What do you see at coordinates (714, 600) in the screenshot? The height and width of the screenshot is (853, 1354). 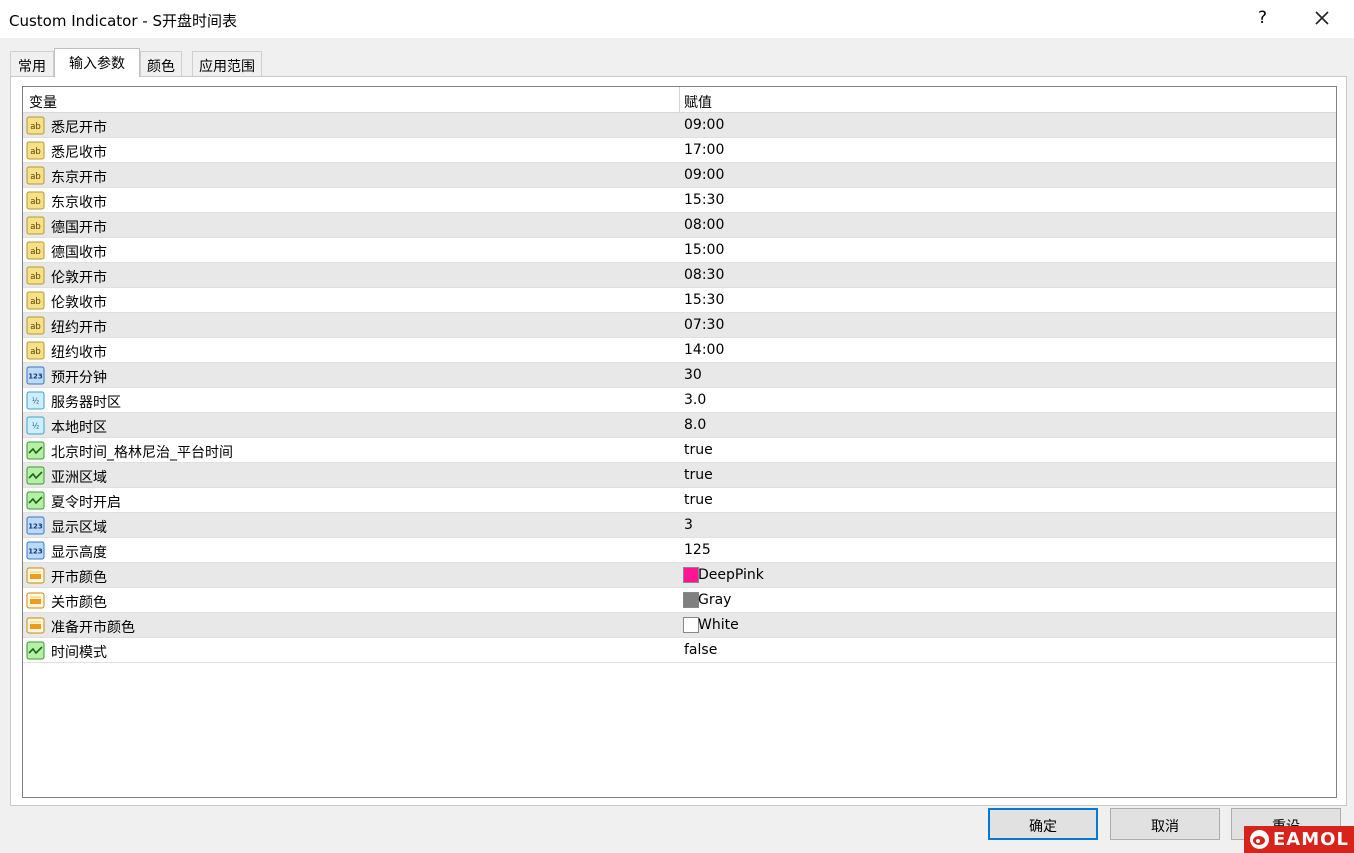 I see `variable-value: Gray` at bounding box center [714, 600].